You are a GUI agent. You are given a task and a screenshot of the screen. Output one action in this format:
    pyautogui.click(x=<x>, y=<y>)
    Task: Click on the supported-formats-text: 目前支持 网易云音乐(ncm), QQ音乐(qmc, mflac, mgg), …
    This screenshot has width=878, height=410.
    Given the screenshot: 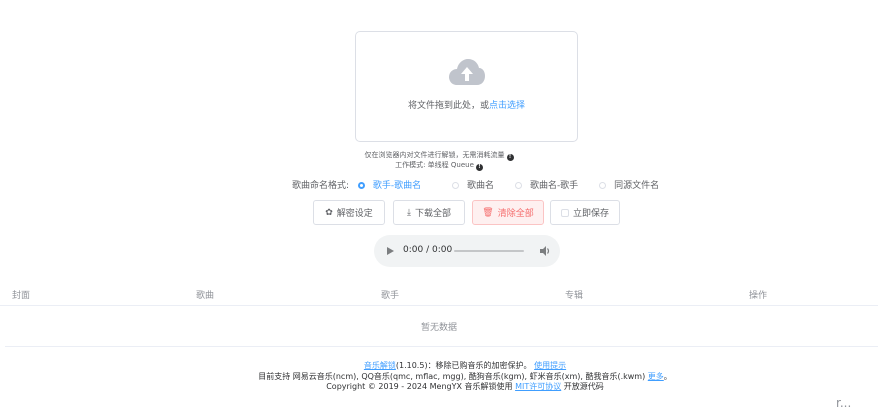 What is the action you would take?
    pyautogui.click(x=452, y=376)
    